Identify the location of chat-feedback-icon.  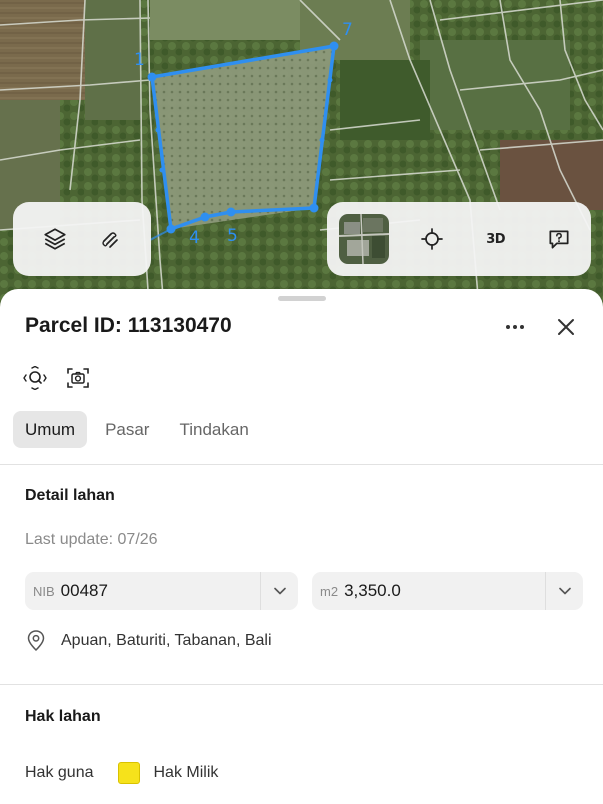
(559, 239).